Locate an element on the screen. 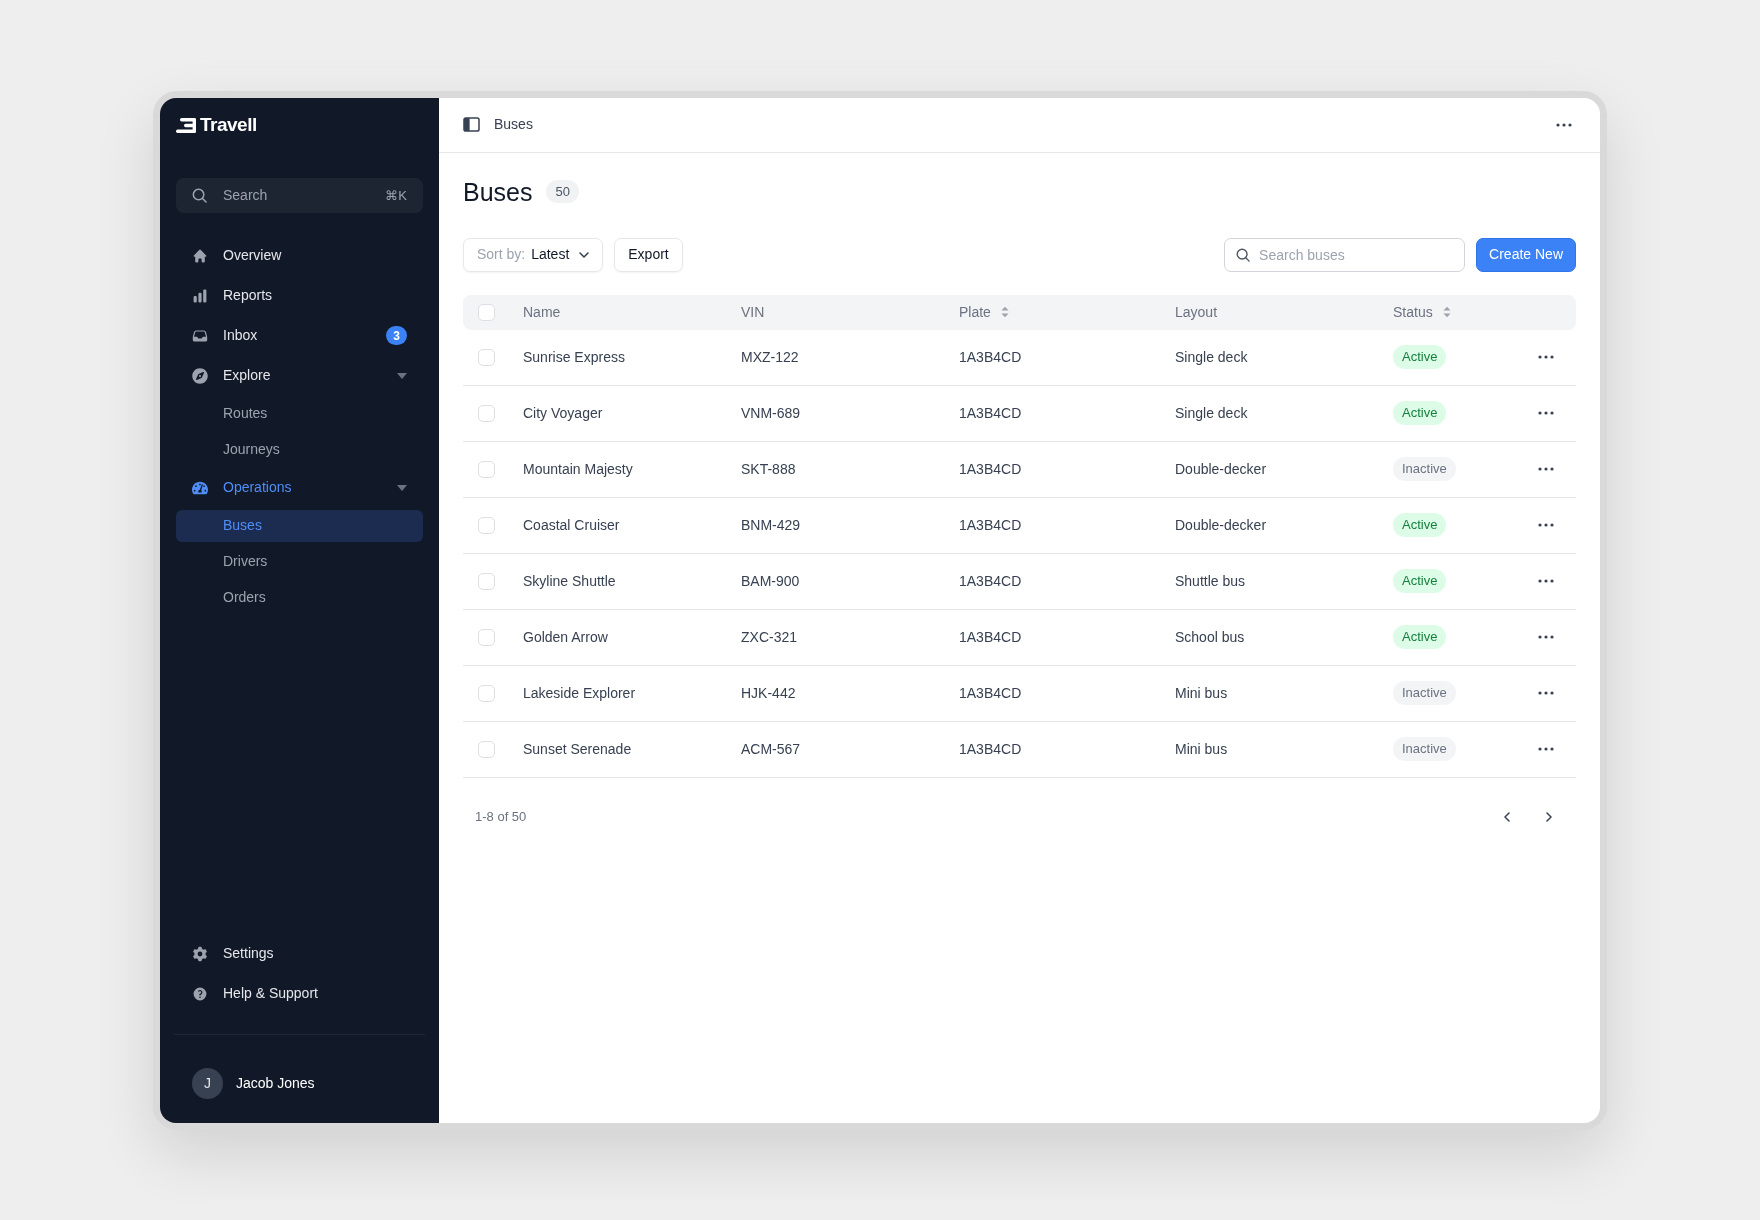  layout-type: Shuttle bus is located at coordinates (1210, 581).